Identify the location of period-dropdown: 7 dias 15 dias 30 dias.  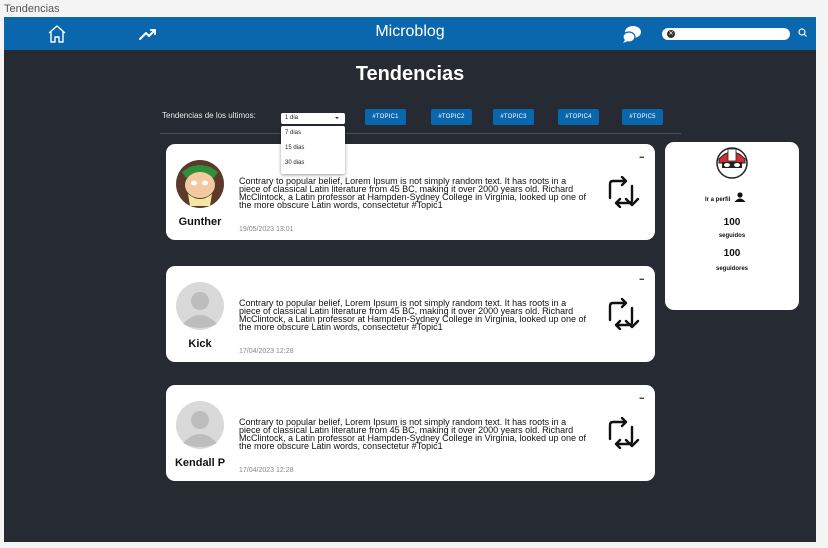
(313, 150).